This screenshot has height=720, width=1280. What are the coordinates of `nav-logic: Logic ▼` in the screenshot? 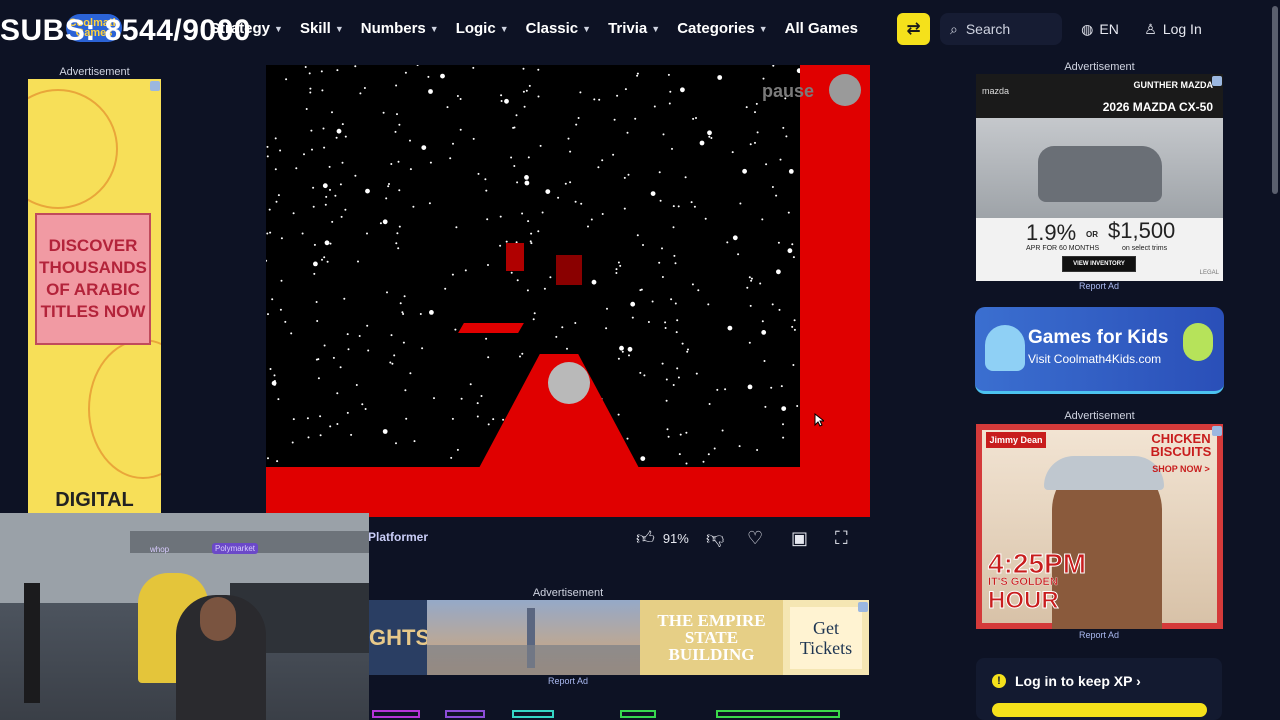 It's located at (482, 28).